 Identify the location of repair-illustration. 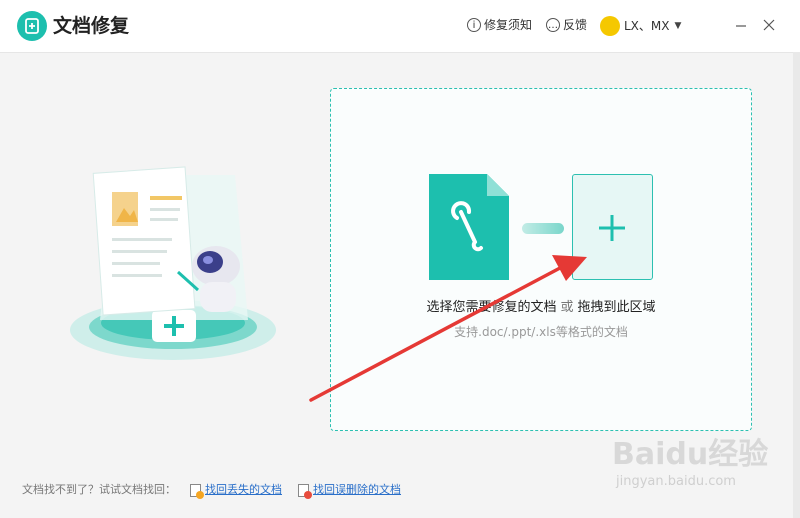
(175, 255).